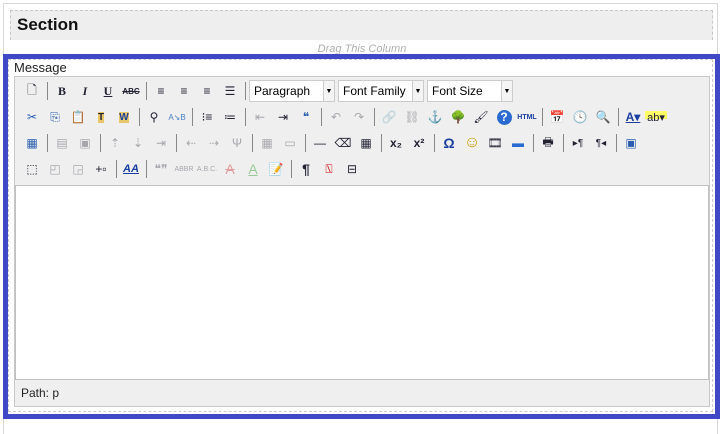  Describe the element at coordinates (419, 143) in the screenshot. I see `superscript-button: x²` at that location.